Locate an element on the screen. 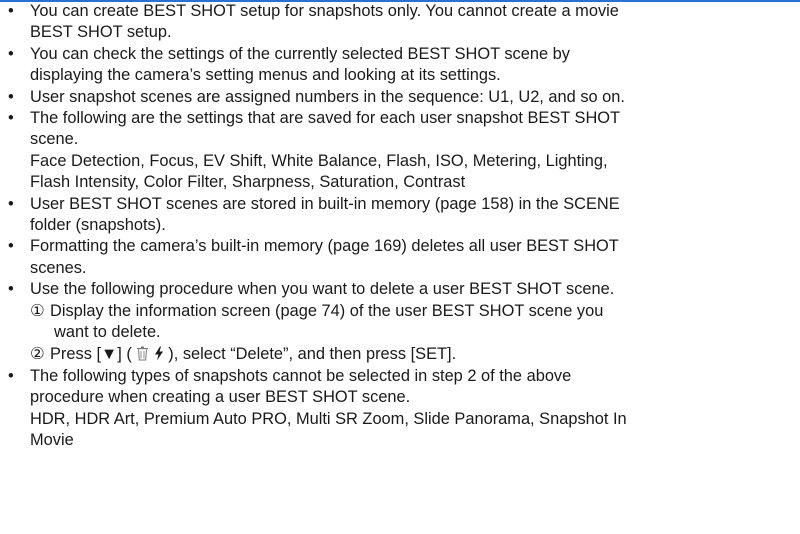 The image size is (800, 534). list-text: scenes. is located at coordinates (58, 267).